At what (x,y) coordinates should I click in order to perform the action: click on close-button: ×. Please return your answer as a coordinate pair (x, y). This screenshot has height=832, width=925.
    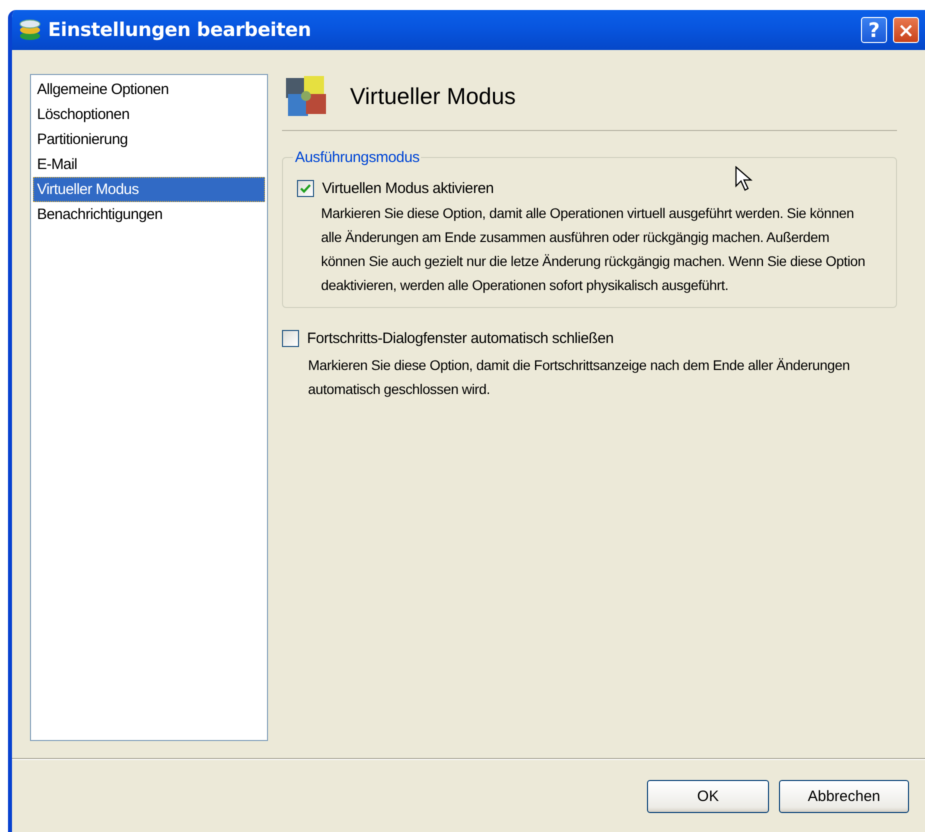
    Looking at the image, I should click on (906, 30).